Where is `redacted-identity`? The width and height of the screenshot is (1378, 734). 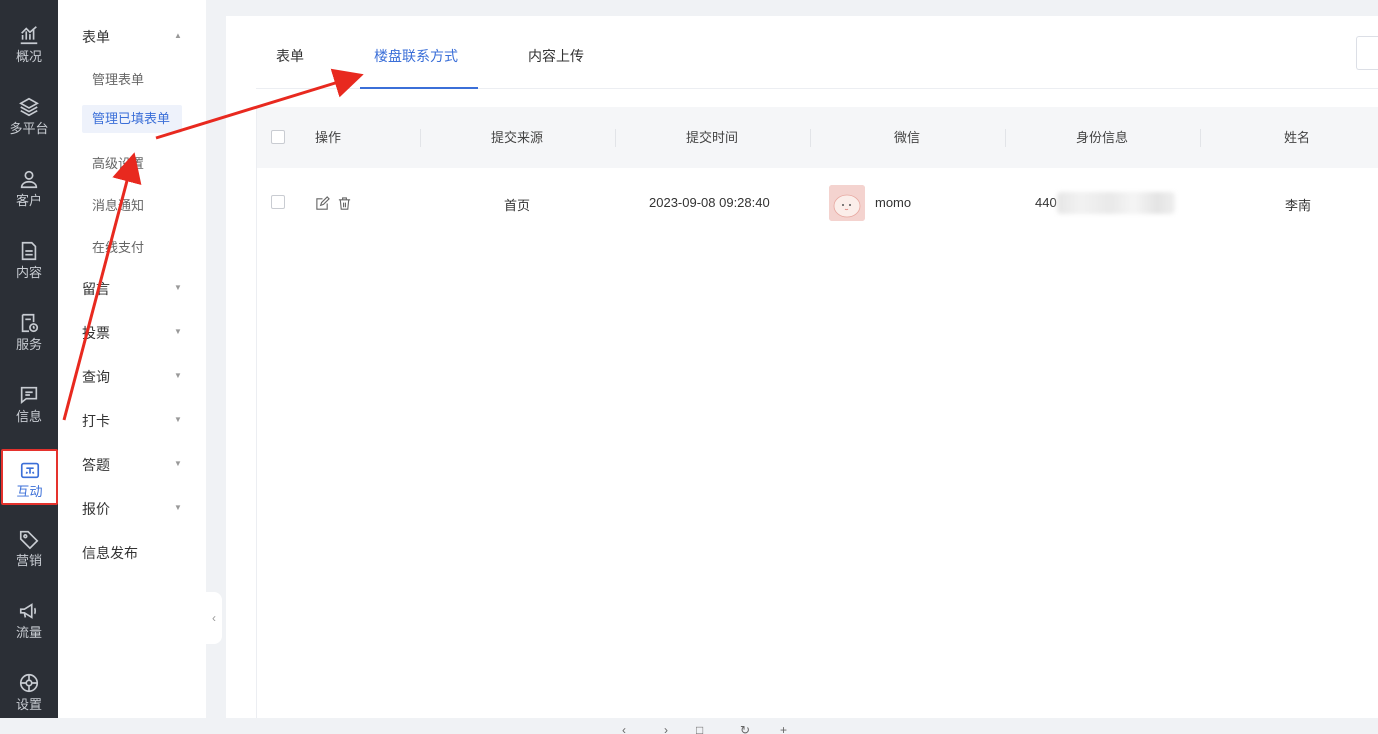
redacted-identity is located at coordinates (1116, 203).